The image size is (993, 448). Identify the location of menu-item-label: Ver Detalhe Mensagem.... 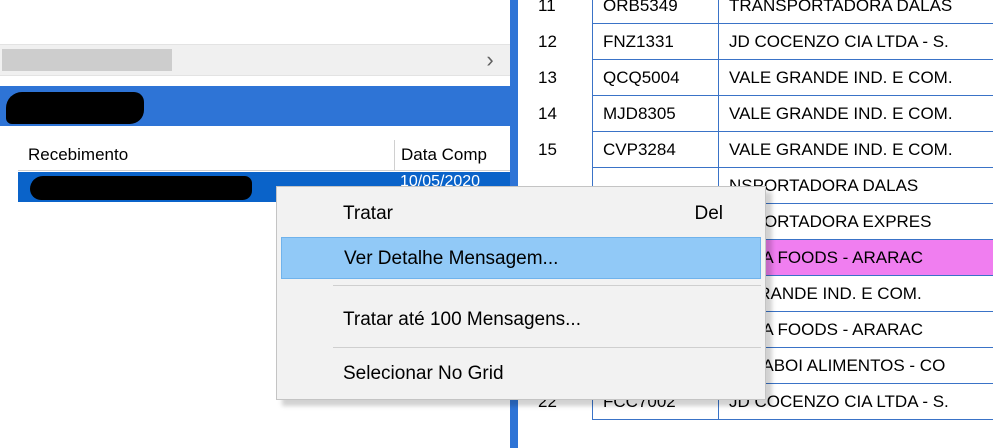
(451, 258).